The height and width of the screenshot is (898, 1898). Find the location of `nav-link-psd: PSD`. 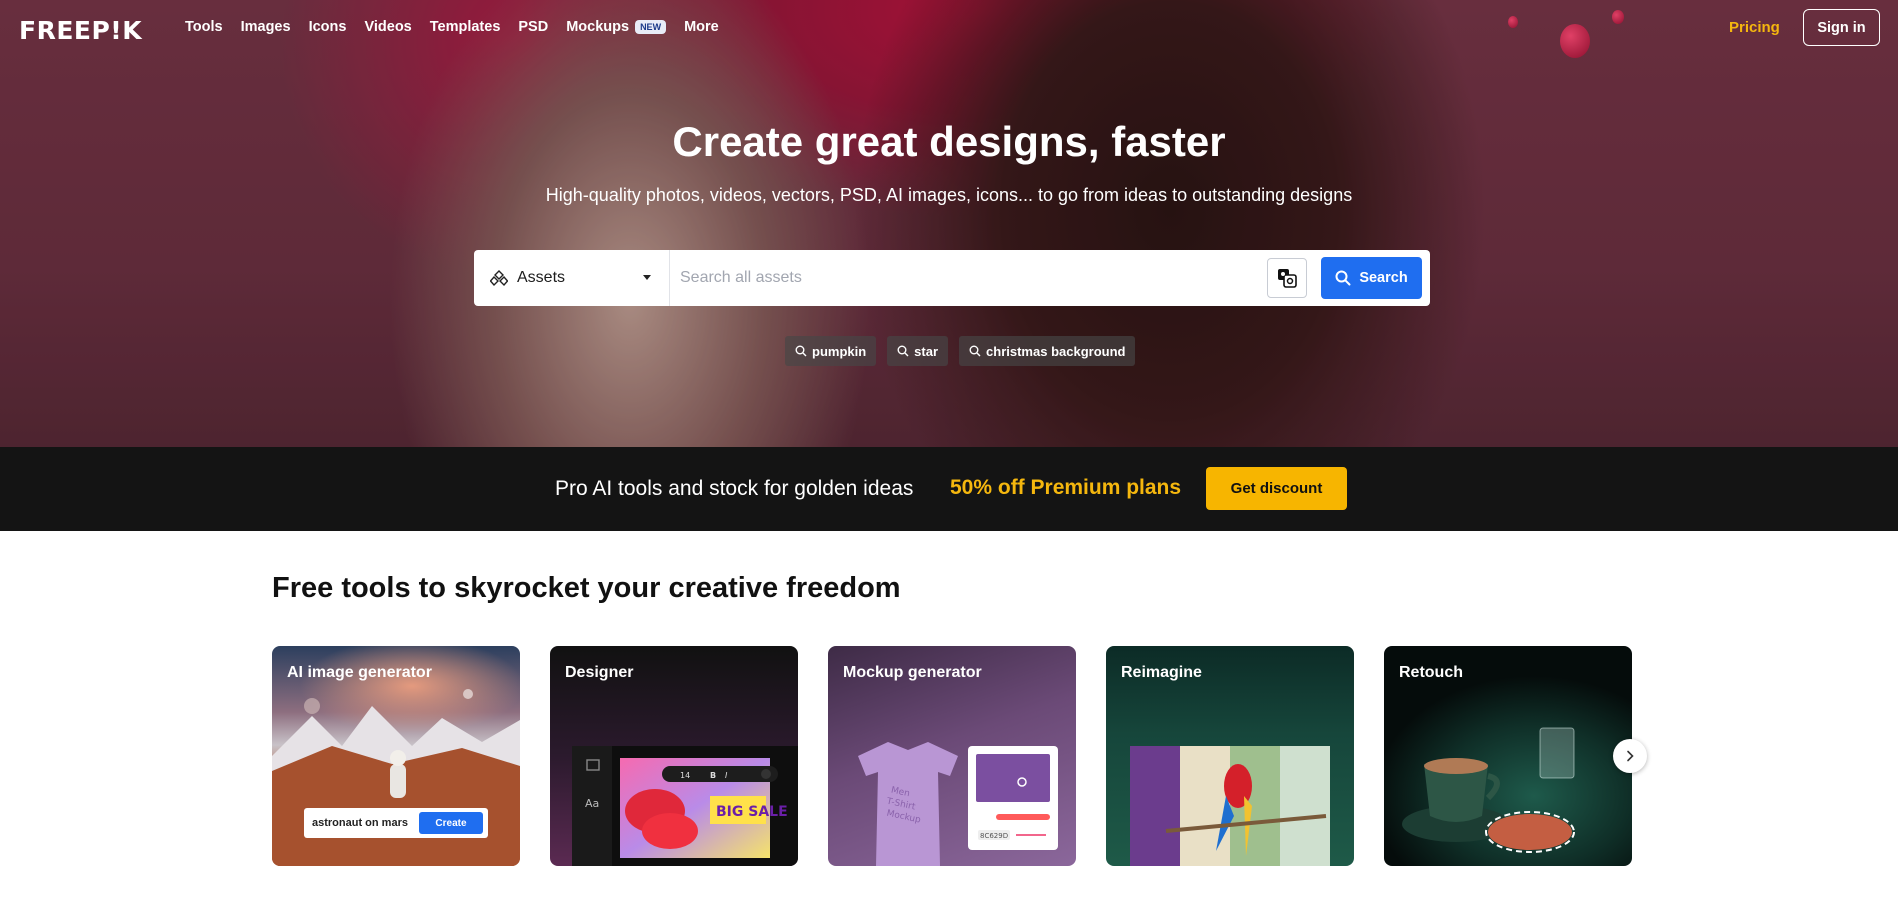

nav-link-psd: PSD is located at coordinates (533, 27).